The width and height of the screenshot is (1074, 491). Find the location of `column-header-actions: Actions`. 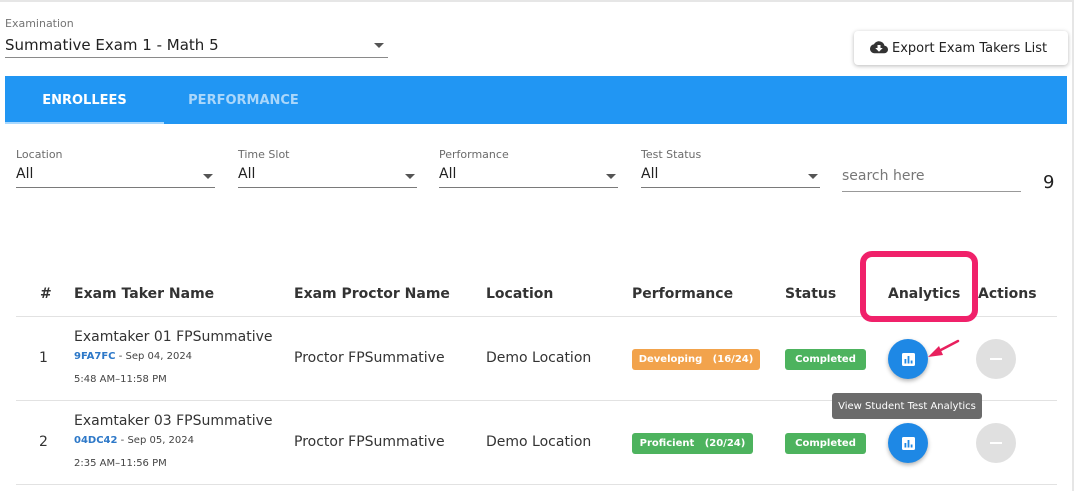

column-header-actions: Actions is located at coordinates (1007, 294).